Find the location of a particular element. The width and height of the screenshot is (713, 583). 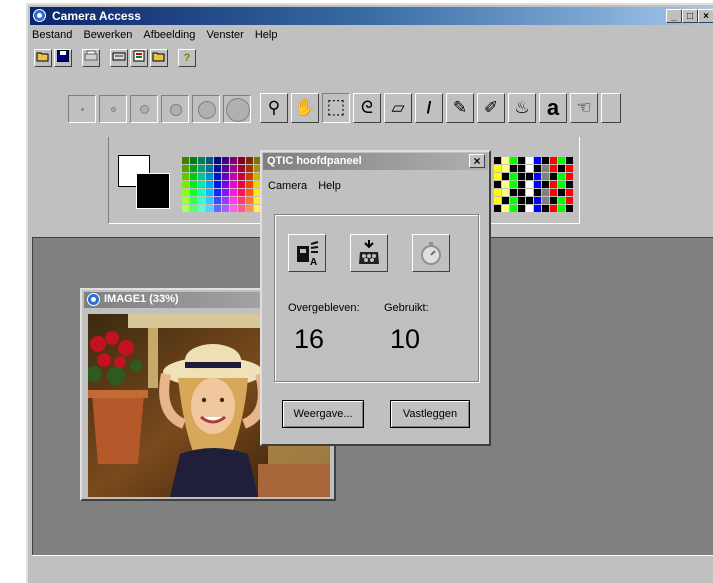

eyedropper-icon: ✐ is located at coordinates (491, 108).